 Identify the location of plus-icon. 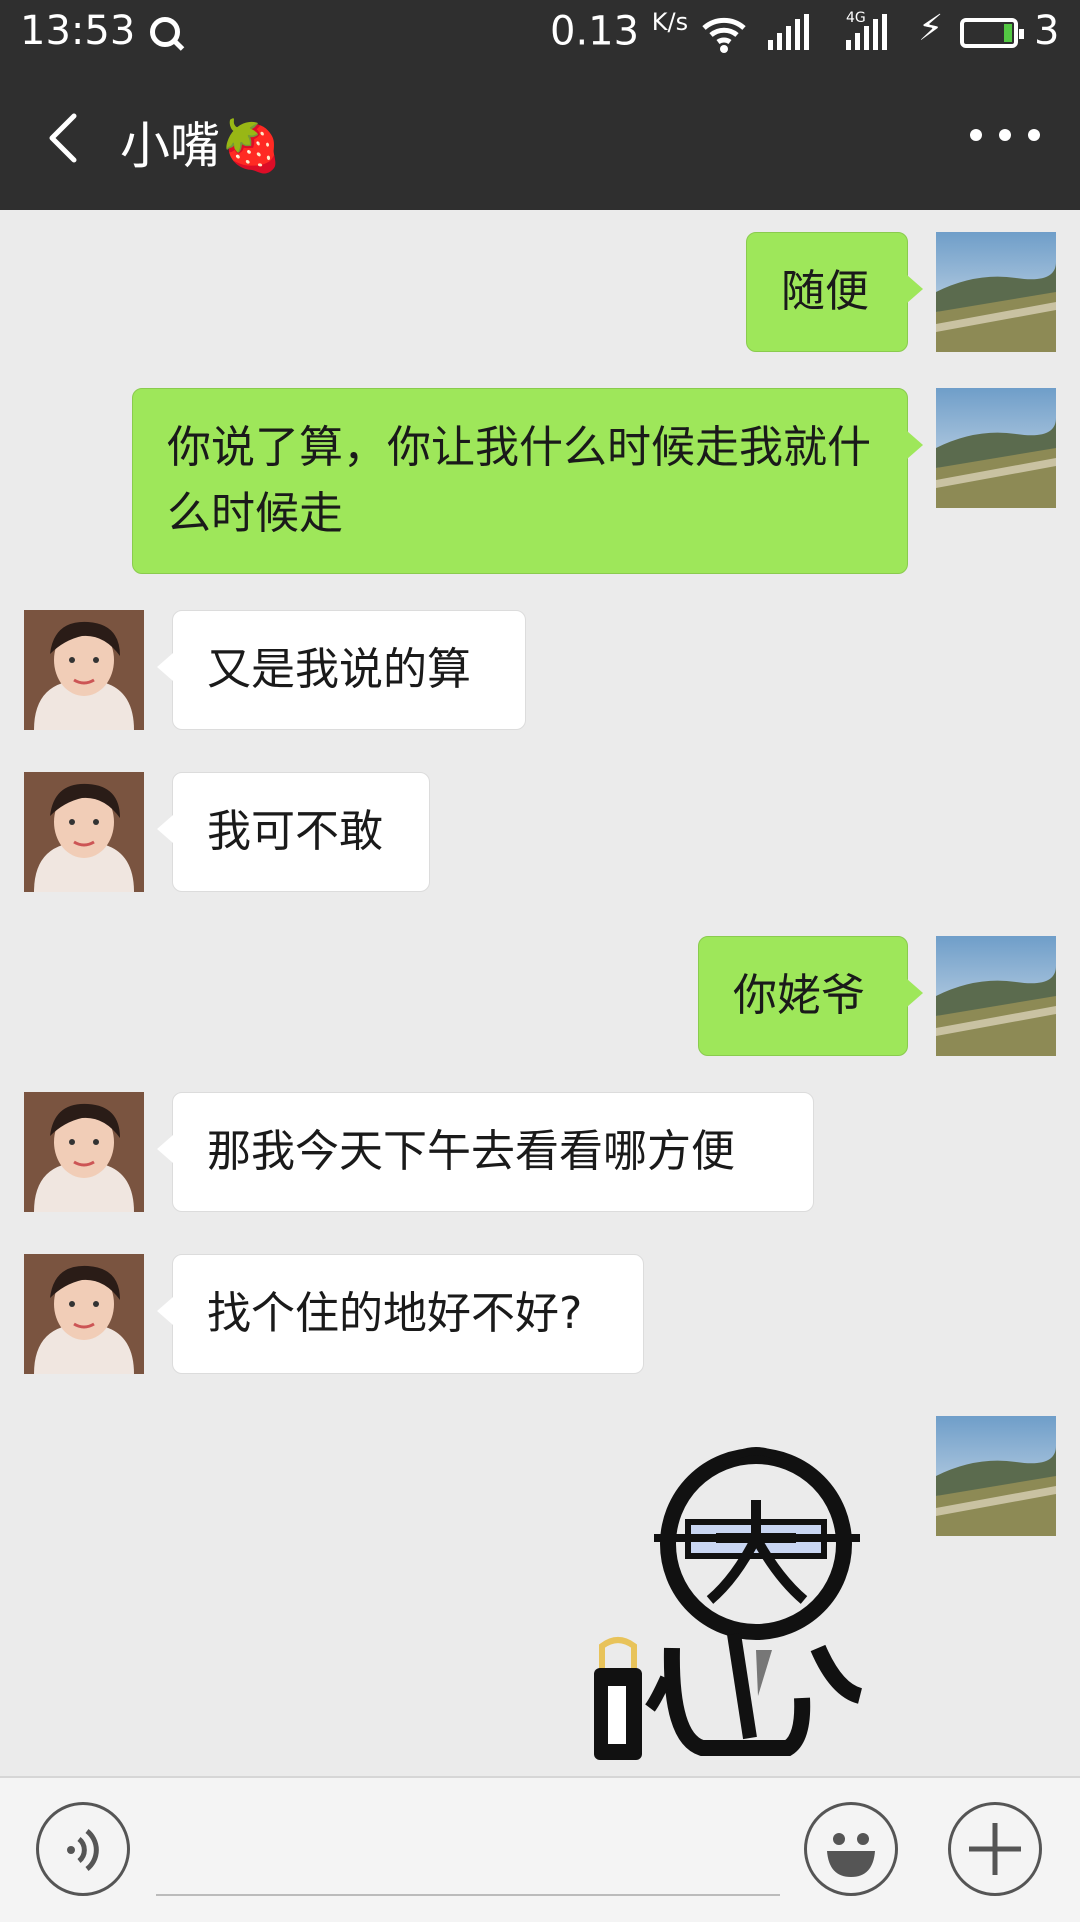
(995, 1849).